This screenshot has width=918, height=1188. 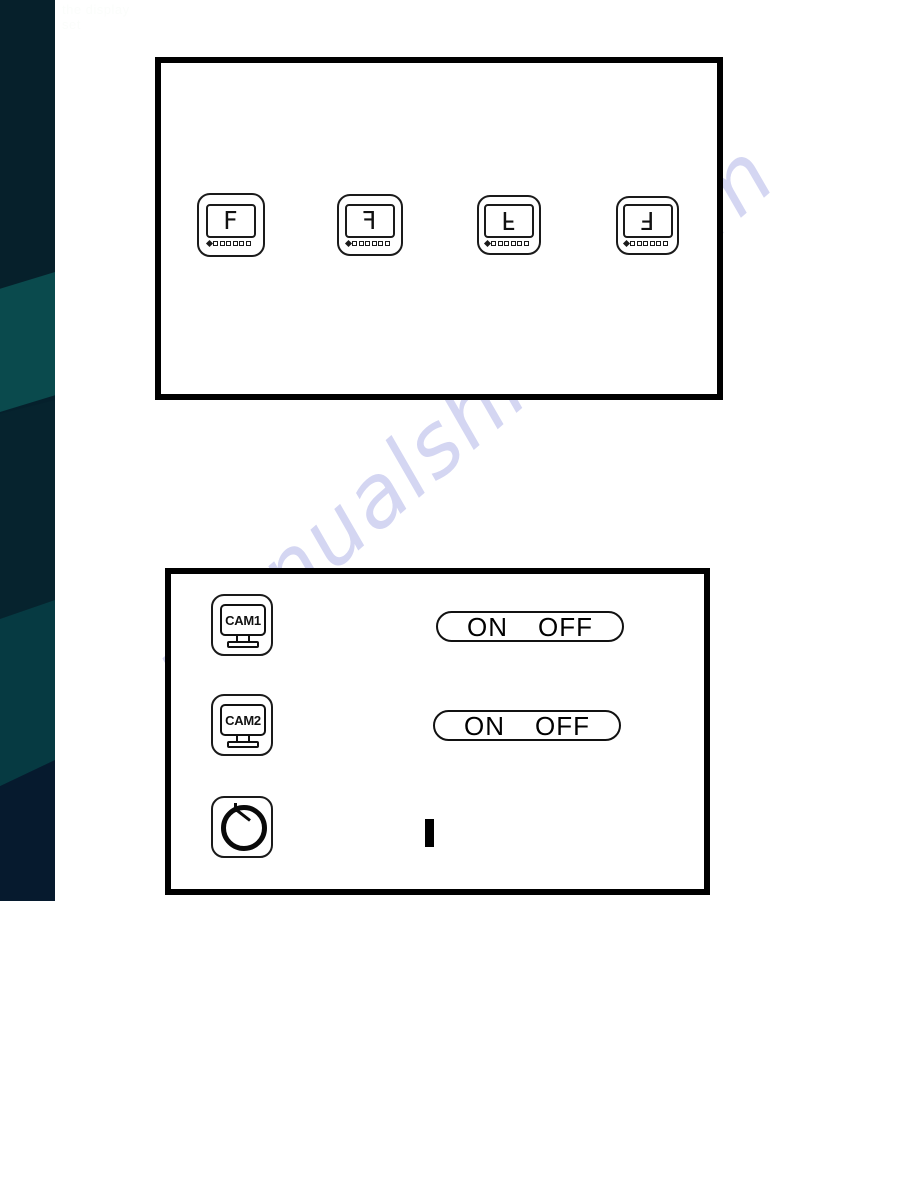 I want to click on display-flip-icon: F, so click(x=508, y=225).